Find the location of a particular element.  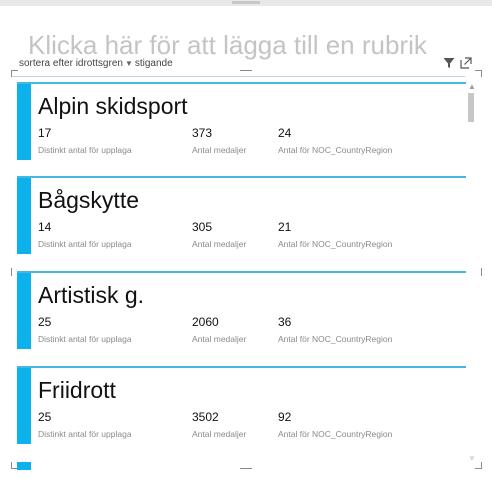

scroll-up-icon: ▲ is located at coordinates (472, 86).